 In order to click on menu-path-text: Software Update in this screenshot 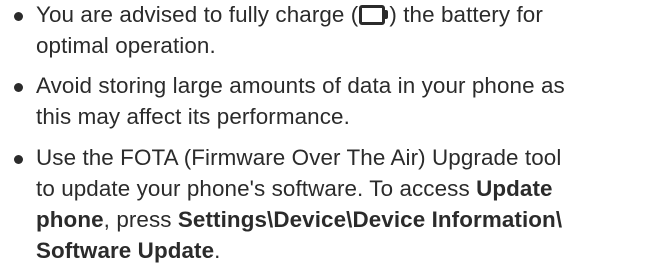, I will do `click(125, 250)`.